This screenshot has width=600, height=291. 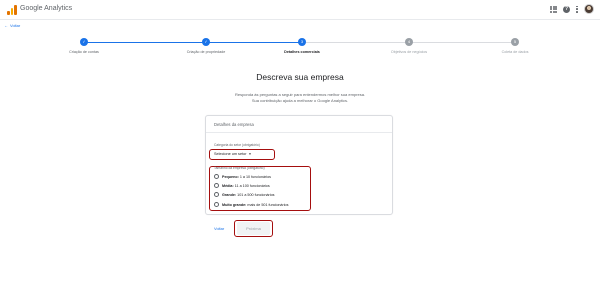 What do you see at coordinates (553, 9) in the screenshot?
I see `apps-grid-icon` at bounding box center [553, 9].